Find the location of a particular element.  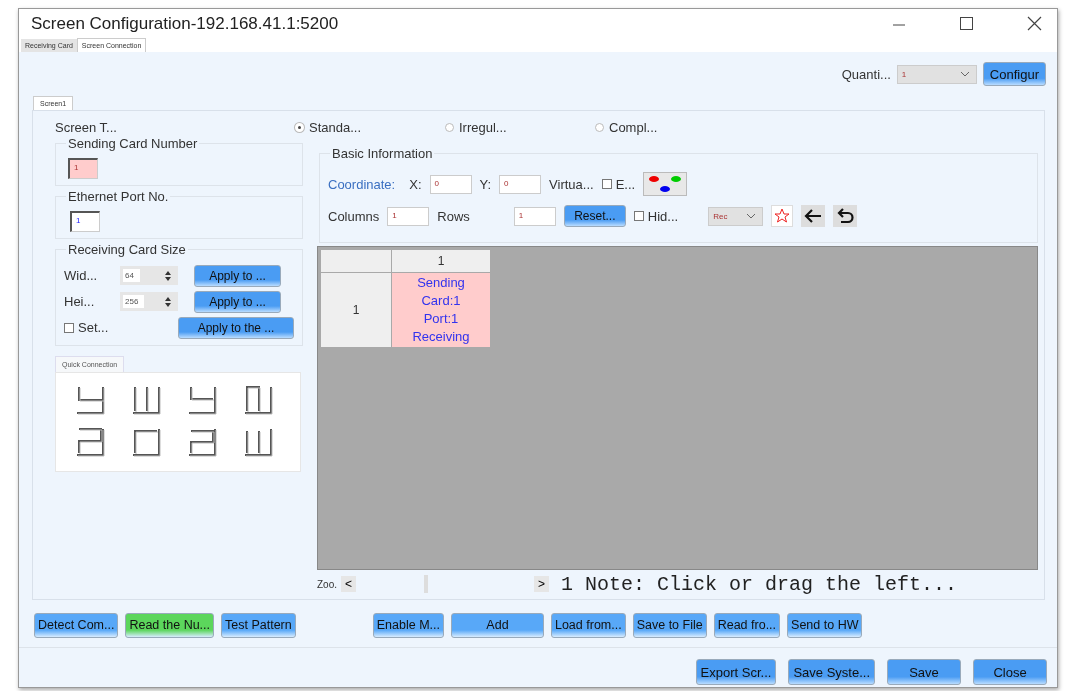

maximize-icon is located at coordinates (966, 23).